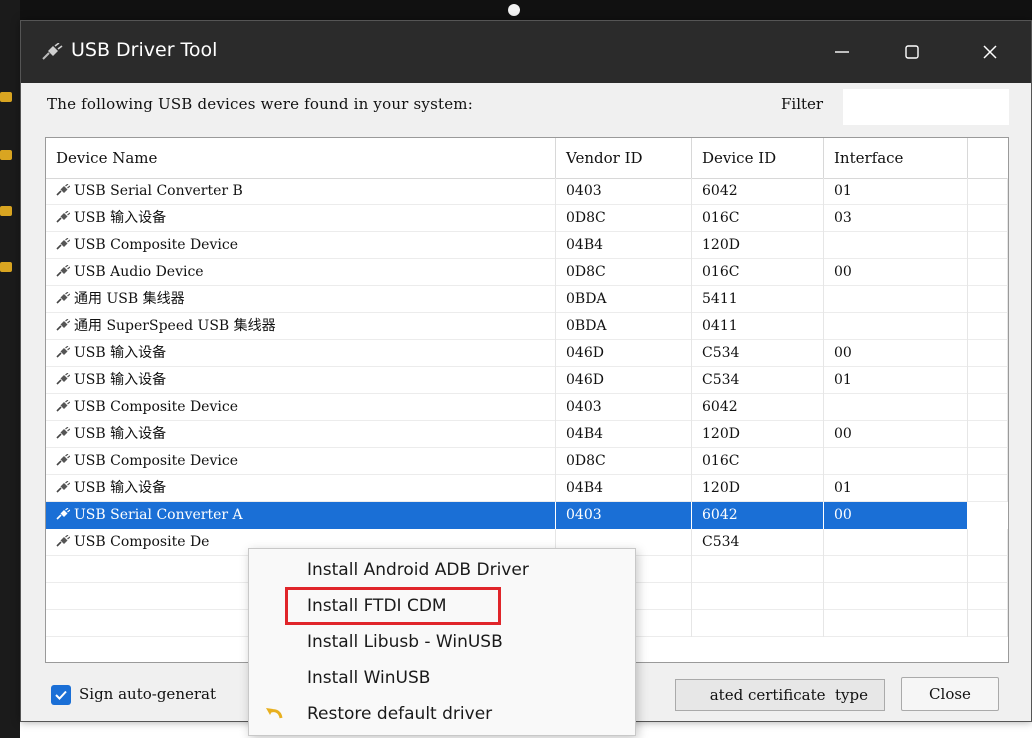  I want to click on table-row: 通用 USB 集线器 0BDA 5411, so click(527, 299).